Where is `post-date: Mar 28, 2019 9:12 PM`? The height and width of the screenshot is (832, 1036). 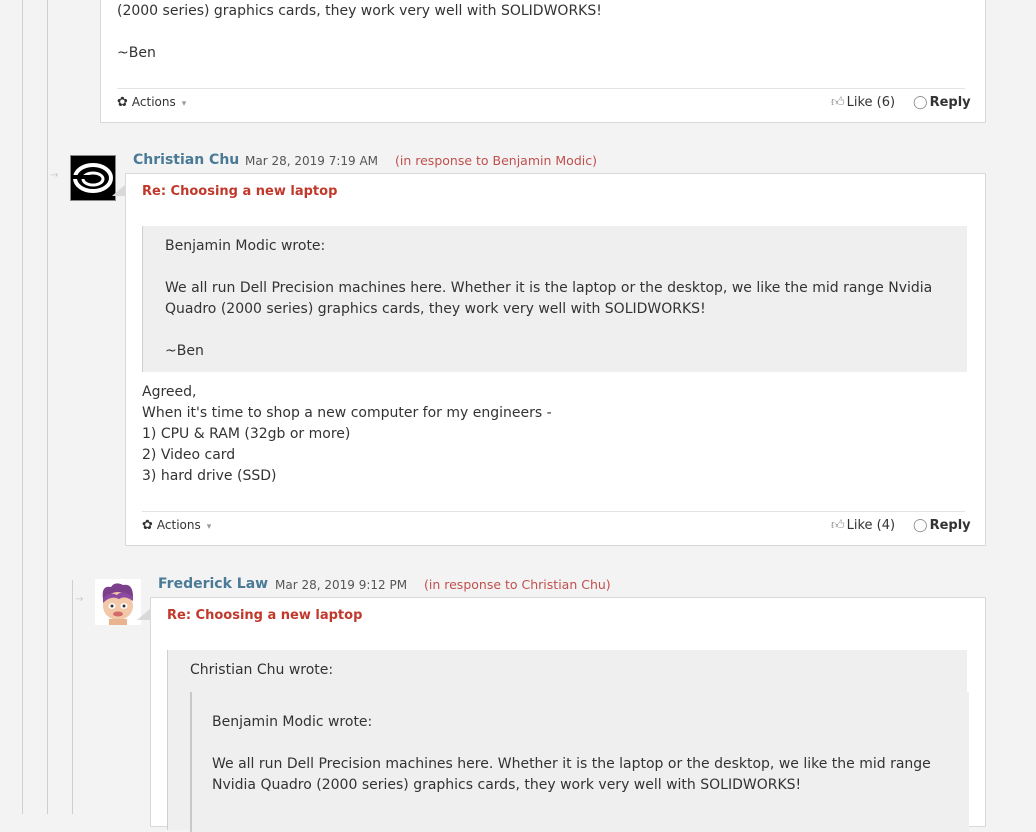
post-date: Mar 28, 2019 9:12 PM is located at coordinates (341, 585).